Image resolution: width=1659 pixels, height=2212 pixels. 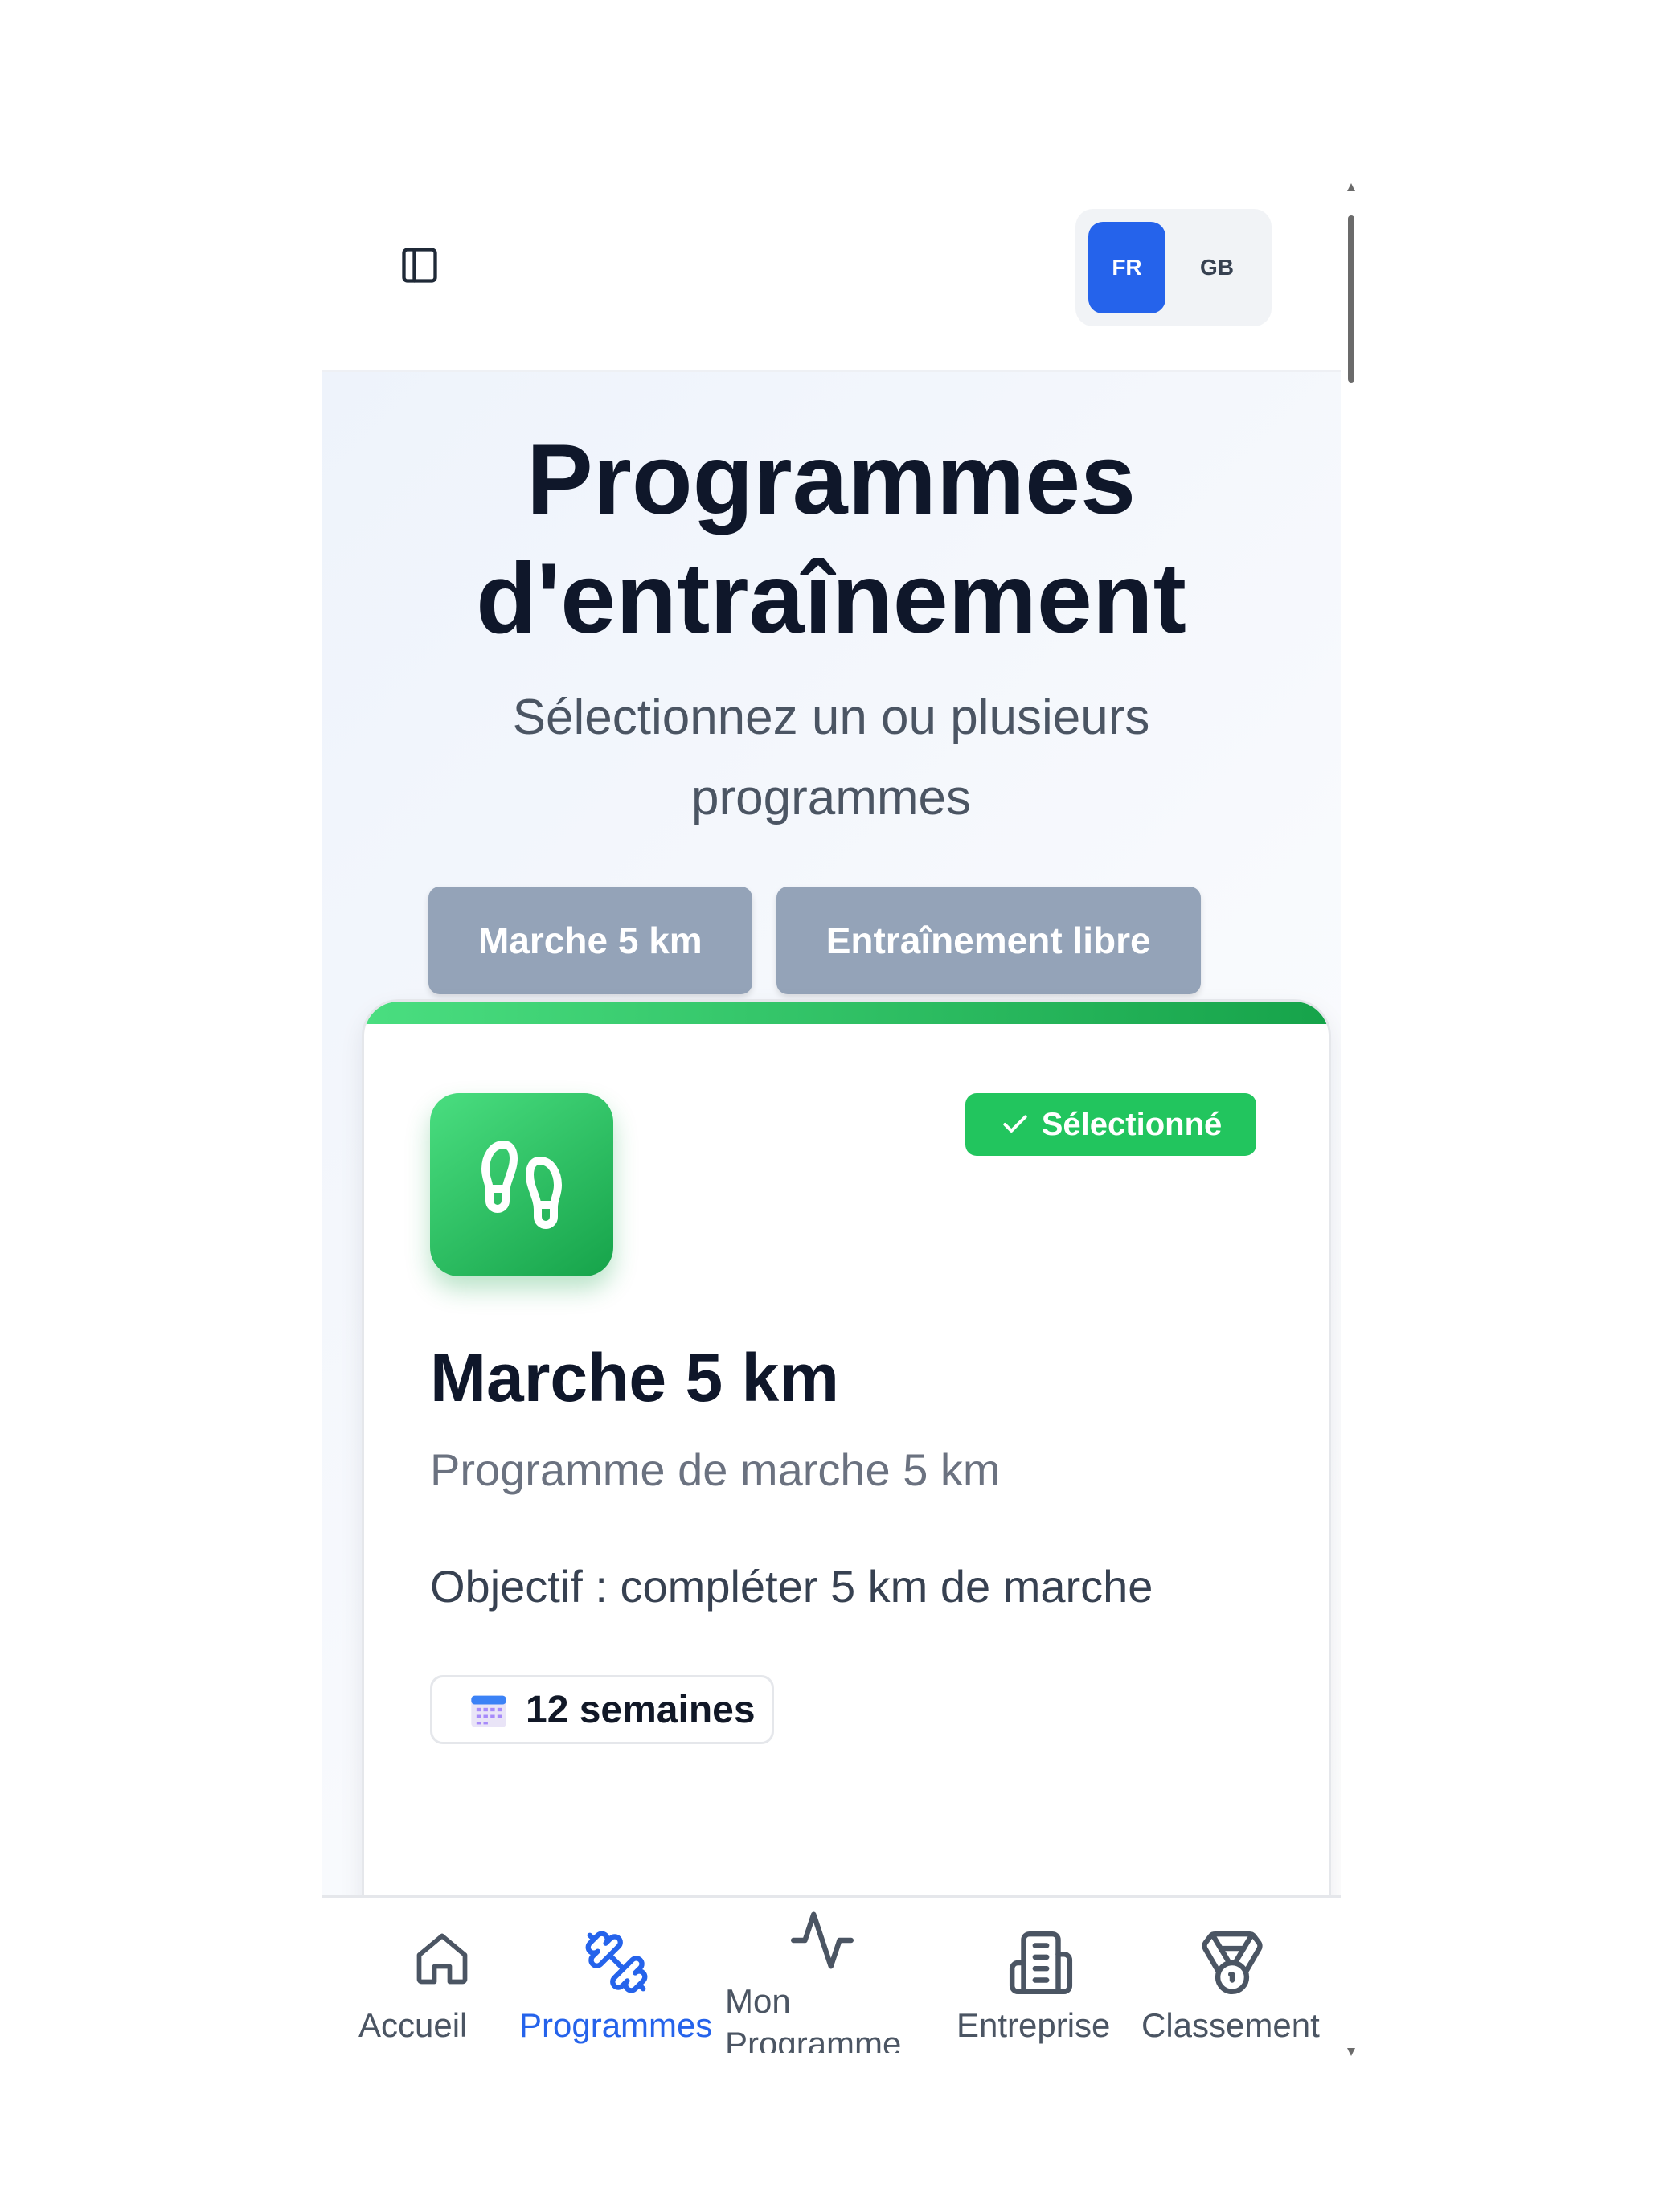 What do you see at coordinates (846, 1013) in the screenshot?
I see `card-accent-bar` at bounding box center [846, 1013].